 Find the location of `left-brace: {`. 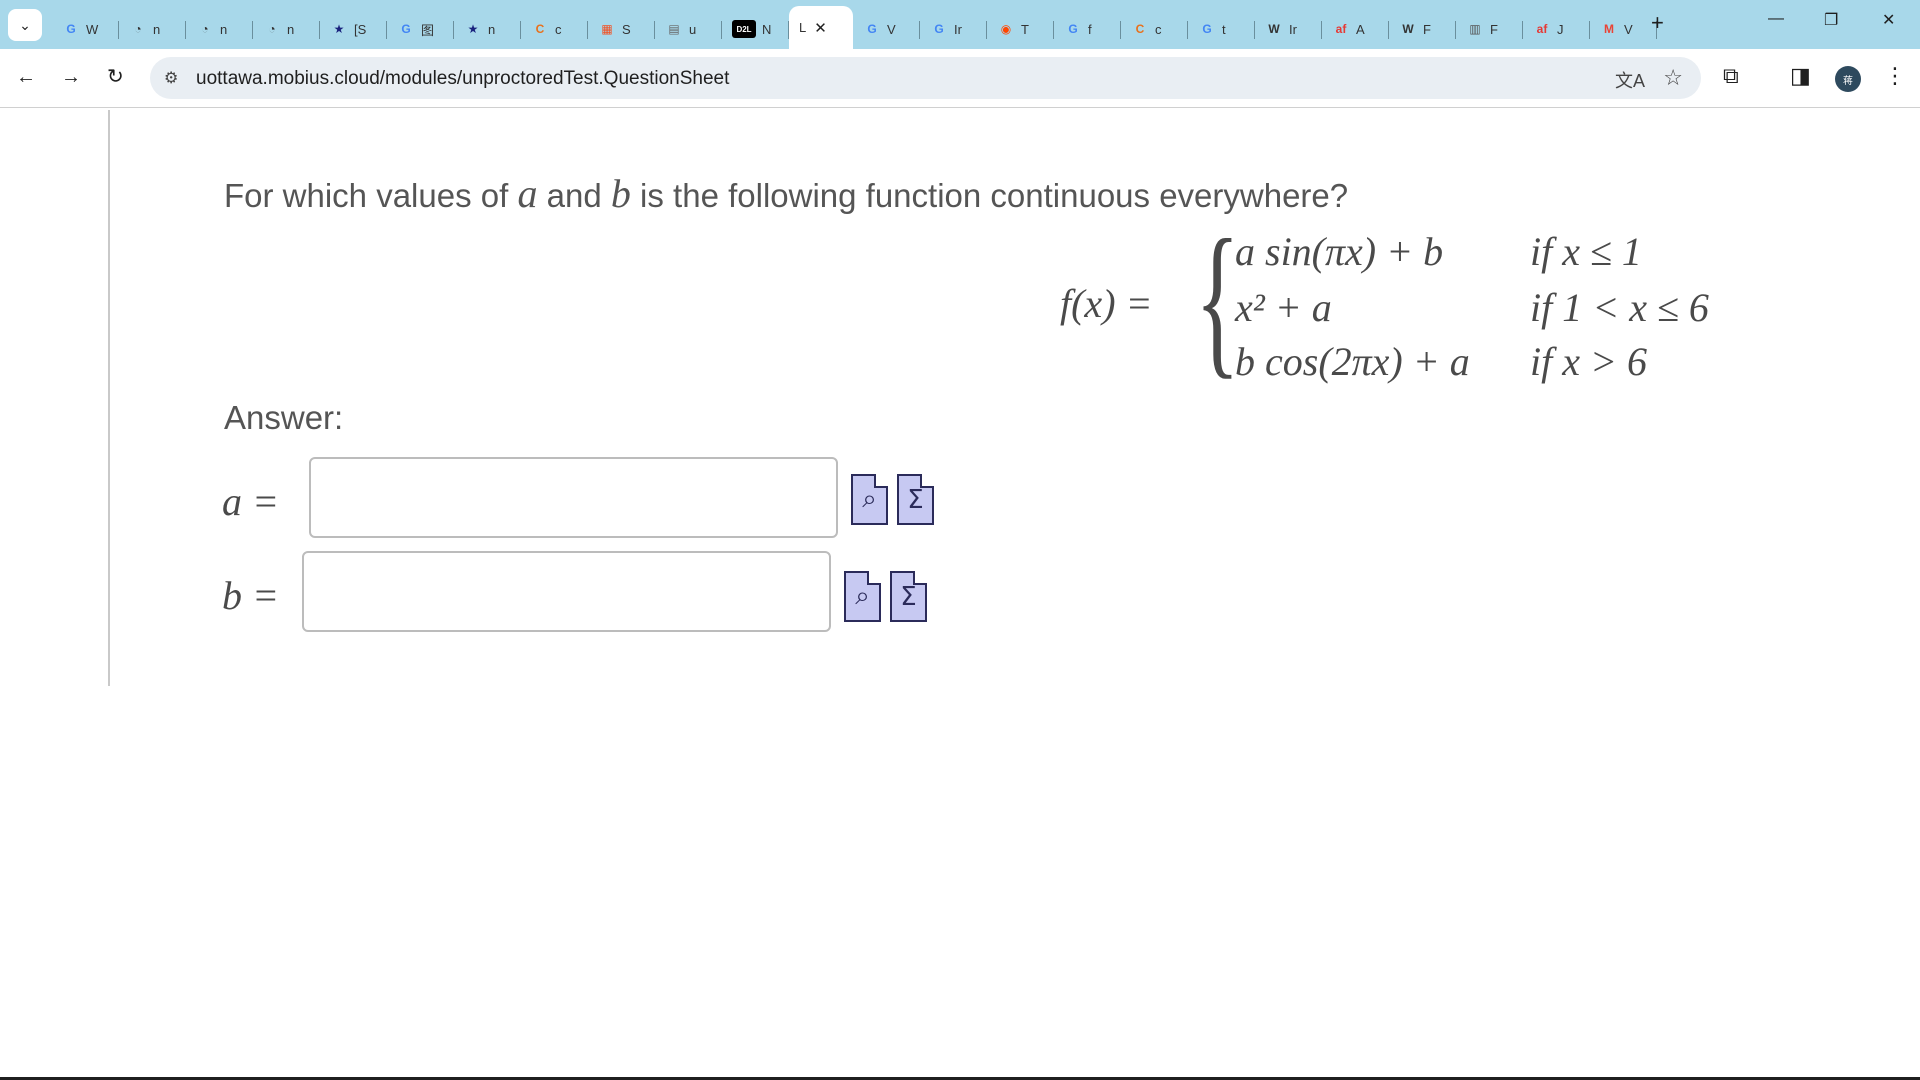

left-brace: { is located at coordinates (1217, 299).